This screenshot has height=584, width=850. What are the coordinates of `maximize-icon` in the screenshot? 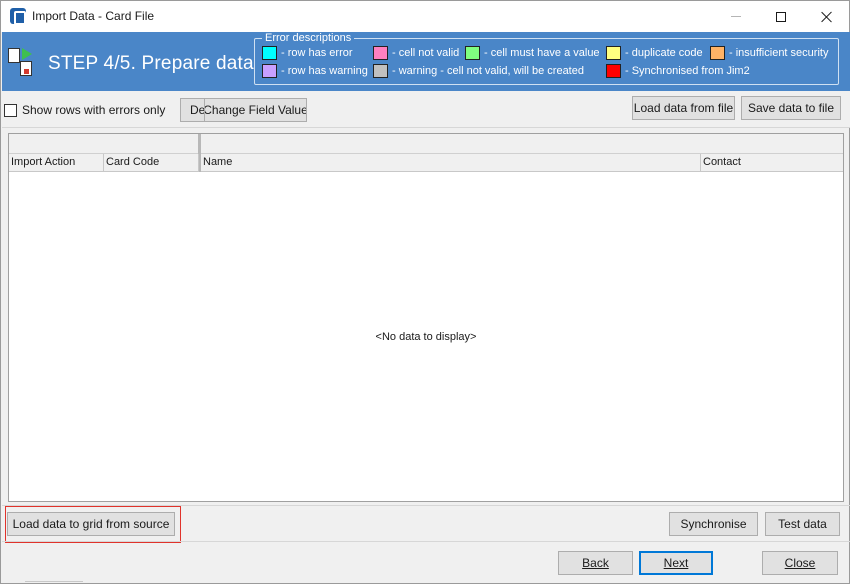 It's located at (781, 16).